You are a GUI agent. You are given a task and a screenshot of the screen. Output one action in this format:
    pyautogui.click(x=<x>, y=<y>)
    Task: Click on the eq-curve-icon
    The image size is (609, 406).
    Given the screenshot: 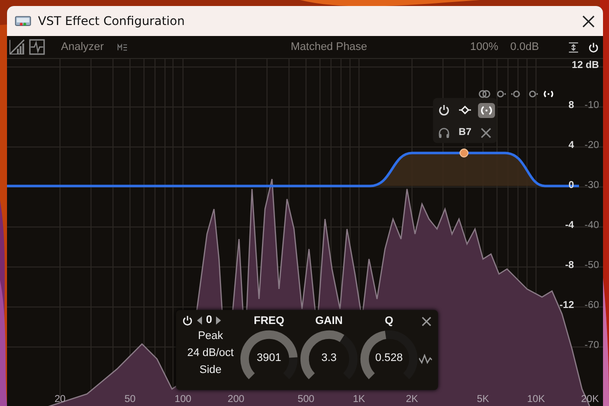 What is the action you would take?
    pyautogui.click(x=17, y=47)
    